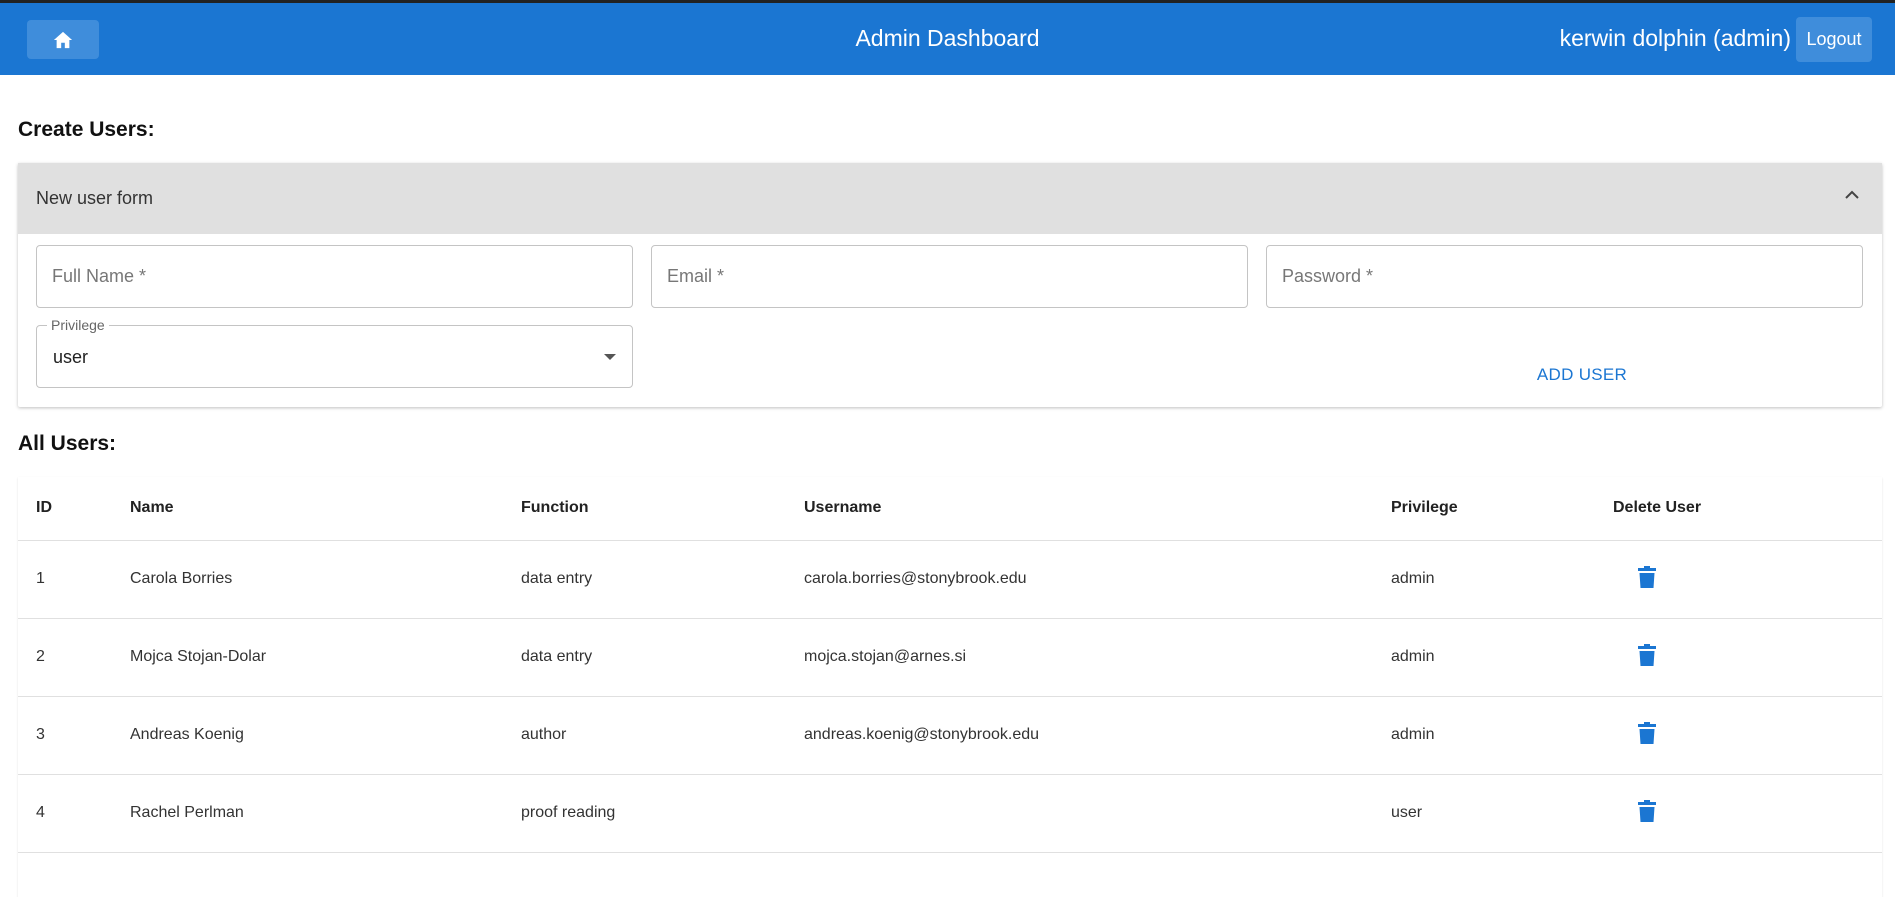 The image size is (1895, 897). I want to click on new-user-form-title: New user form, so click(95, 198).